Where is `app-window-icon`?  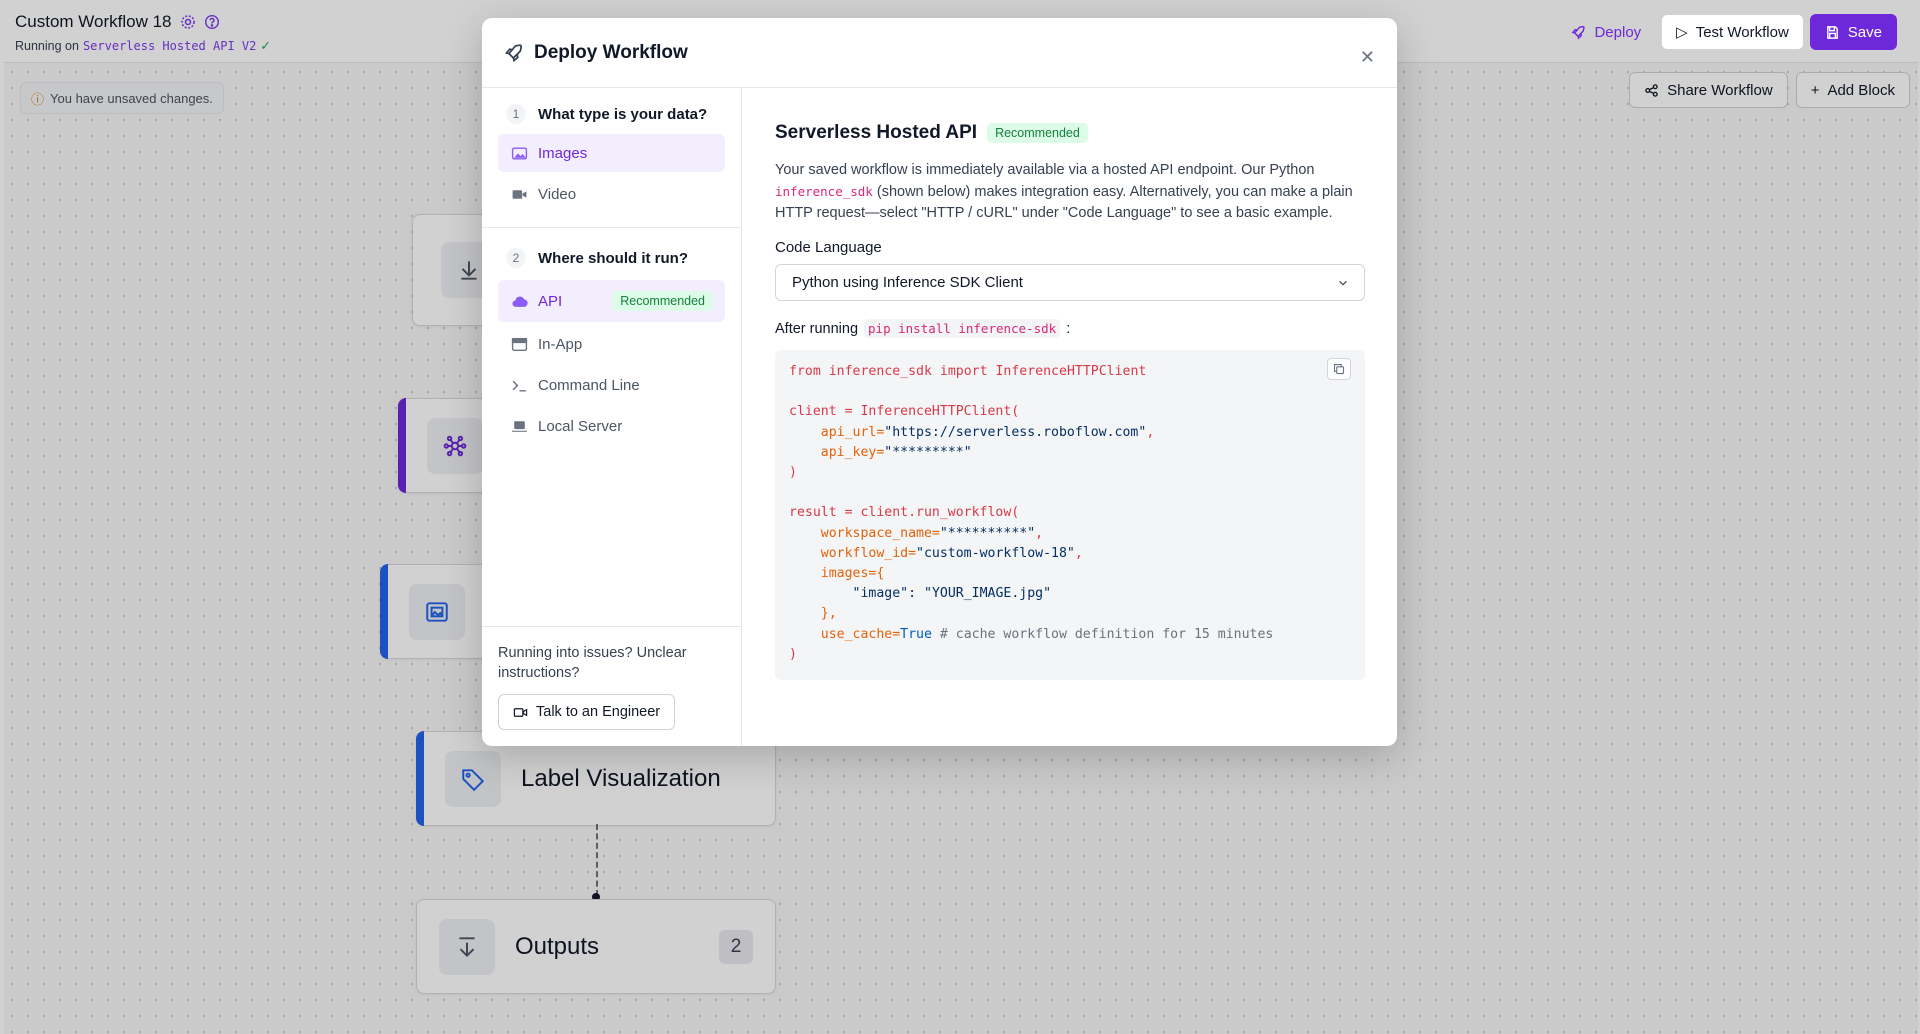
app-window-icon is located at coordinates (519, 344).